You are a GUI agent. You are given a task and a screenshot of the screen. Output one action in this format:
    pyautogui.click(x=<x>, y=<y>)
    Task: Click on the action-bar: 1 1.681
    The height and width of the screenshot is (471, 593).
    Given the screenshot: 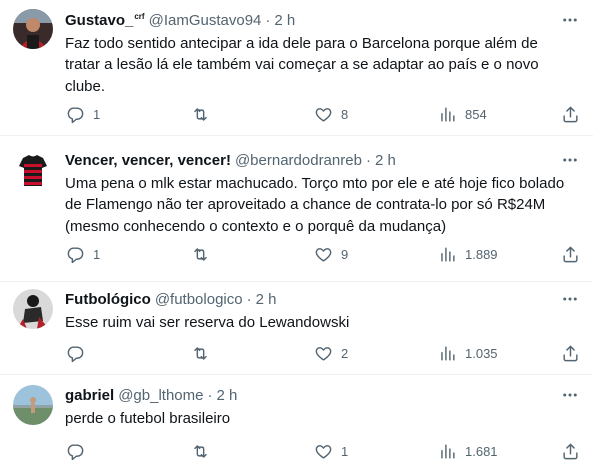 What is the action you would take?
    pyautogui.click(x=321, y=451)
    